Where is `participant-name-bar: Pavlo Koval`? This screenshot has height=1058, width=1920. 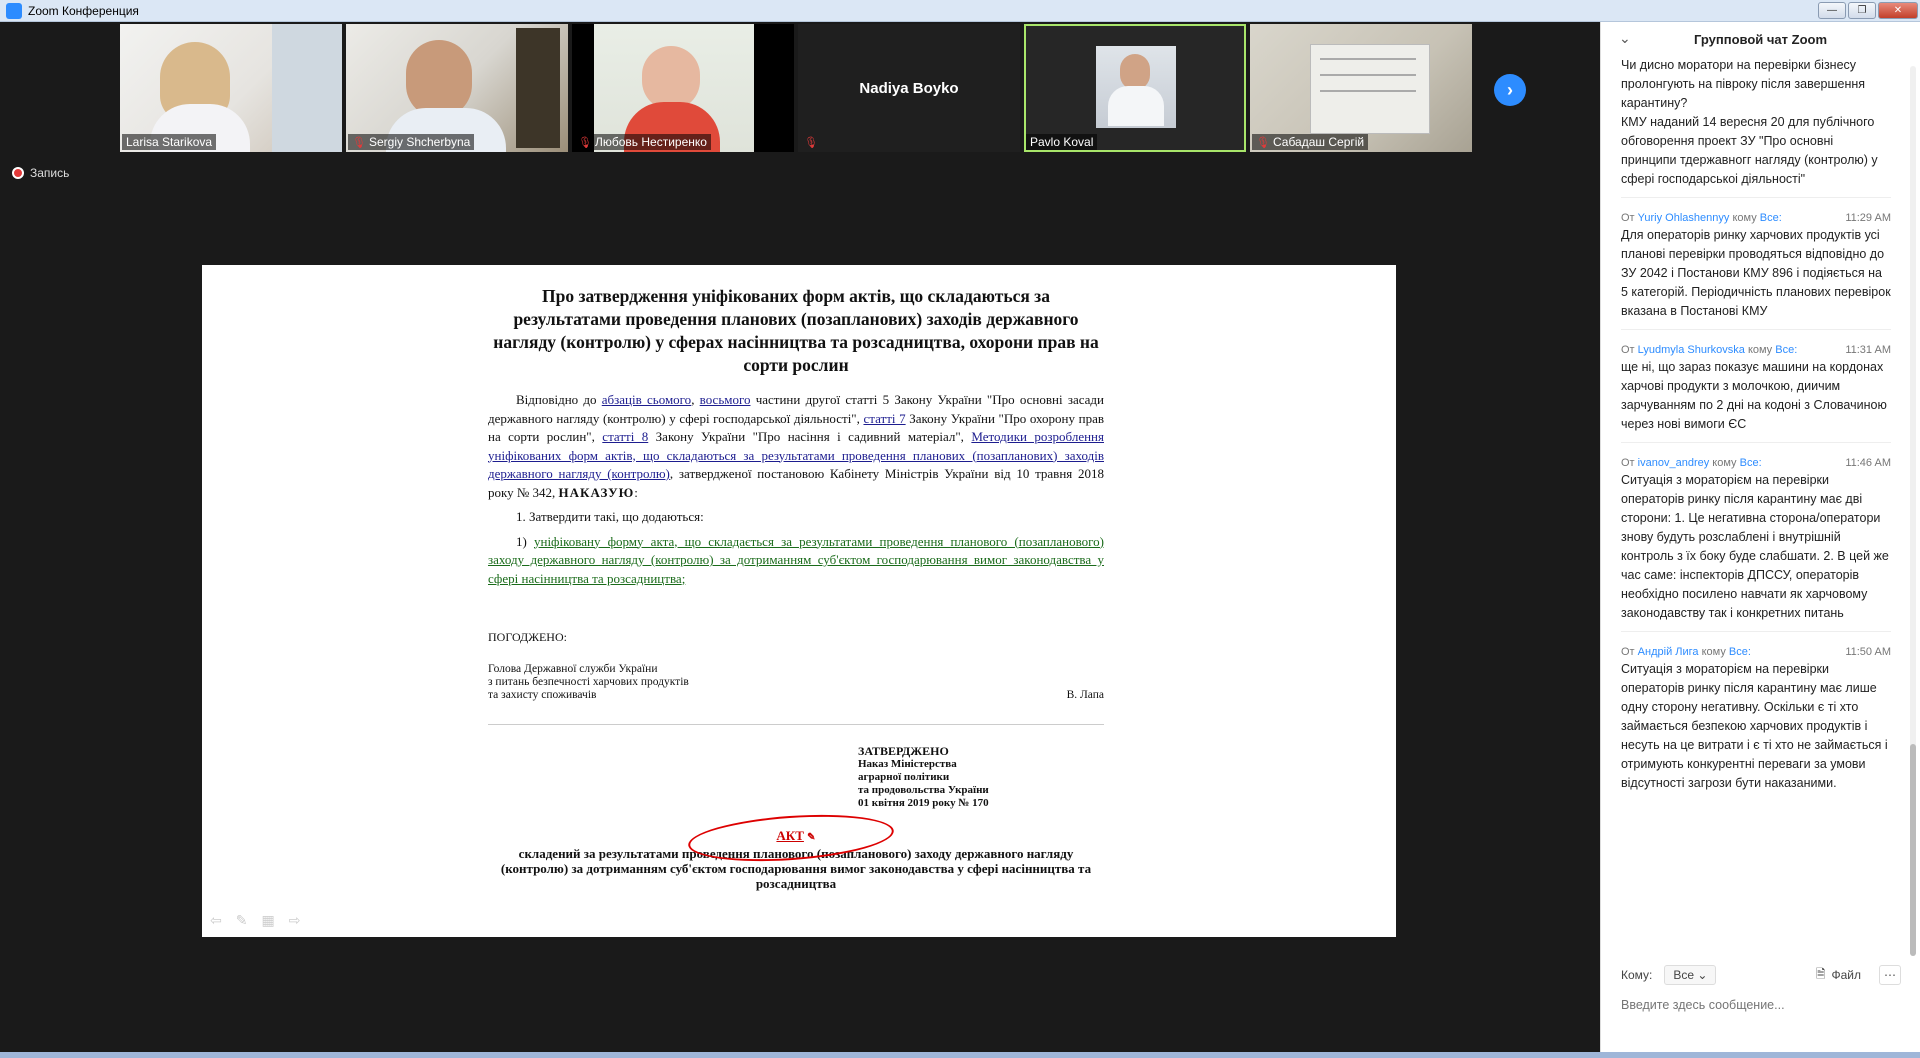
participant-name-bar: Pavlo Koval is located at coordinates (1062, 142).